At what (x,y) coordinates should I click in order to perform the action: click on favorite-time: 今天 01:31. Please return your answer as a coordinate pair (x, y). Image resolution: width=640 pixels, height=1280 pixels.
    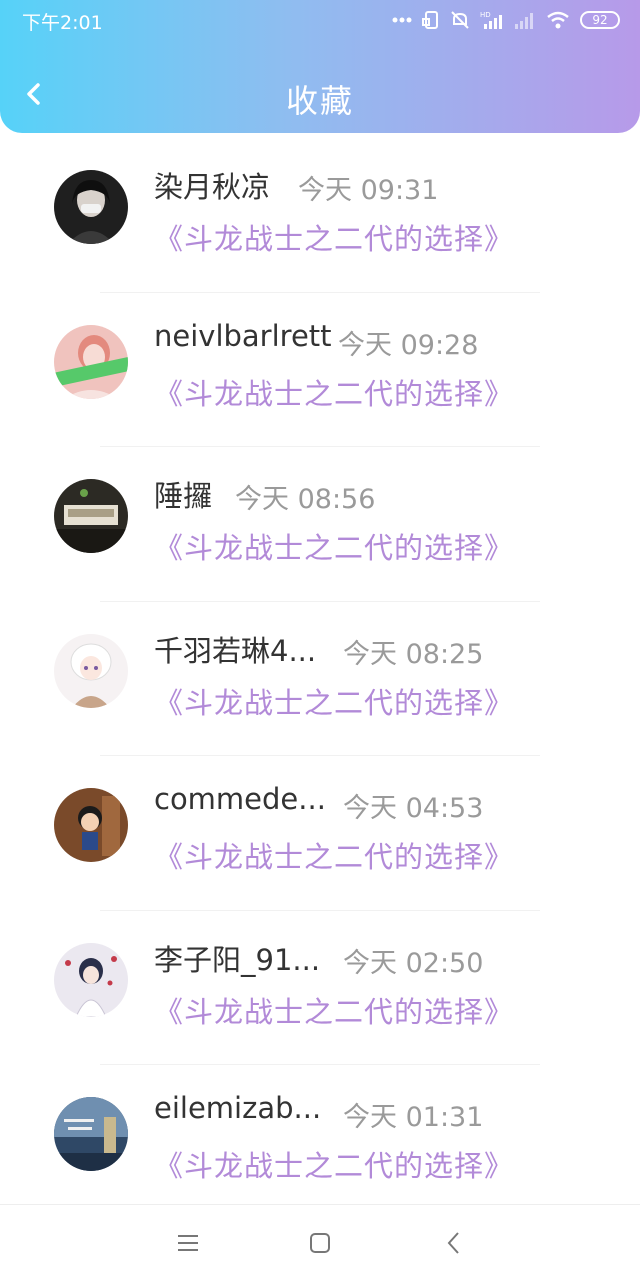
    Looking at the image, I should click on (413, 1117).